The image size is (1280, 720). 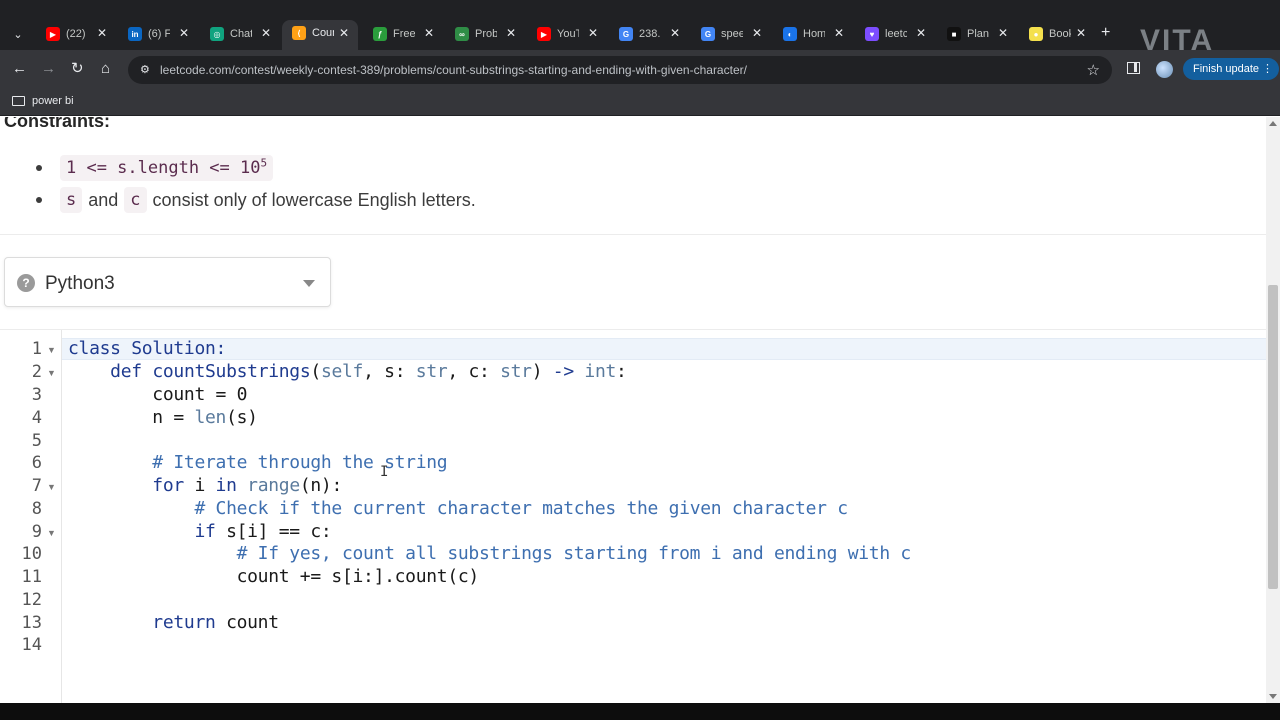 What do you see at coordinates (462, 34) in the screenshot?
I see `tab-favicon-icon: ∞` at bounding box center [462, 34].